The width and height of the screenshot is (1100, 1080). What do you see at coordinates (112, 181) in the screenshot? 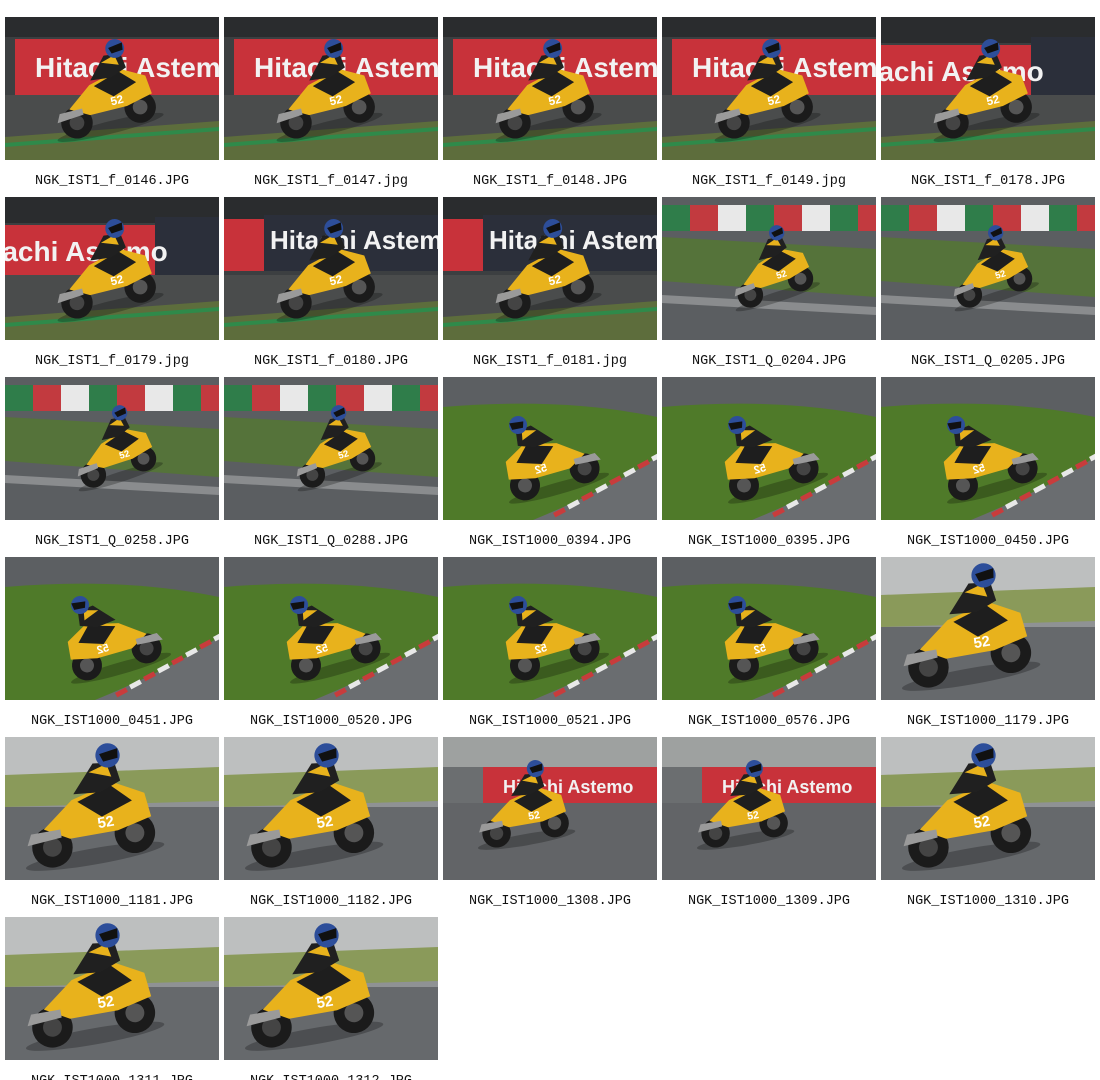
I see `thumbnail-filename: NGK_IST1_f_0146.JPG` at bounding box center [112, 181].